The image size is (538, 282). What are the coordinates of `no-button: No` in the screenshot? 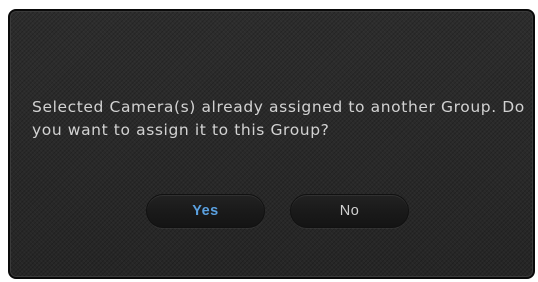 It's located at (349, 211).